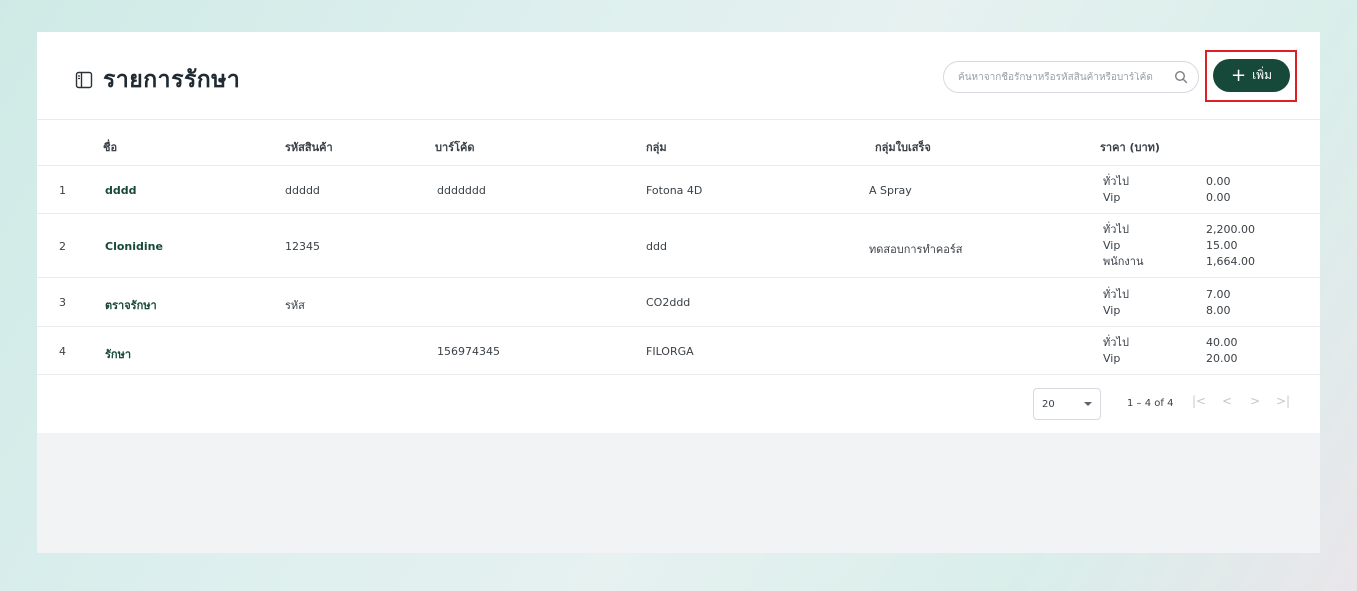 Image resolution: width=1357 pixels, height=591 pixels. What do you see at coordinates (1170, 342) in the screenshot?
I see `price-line: ทั่วไป 40.00` at bounding box center [1170, 342].